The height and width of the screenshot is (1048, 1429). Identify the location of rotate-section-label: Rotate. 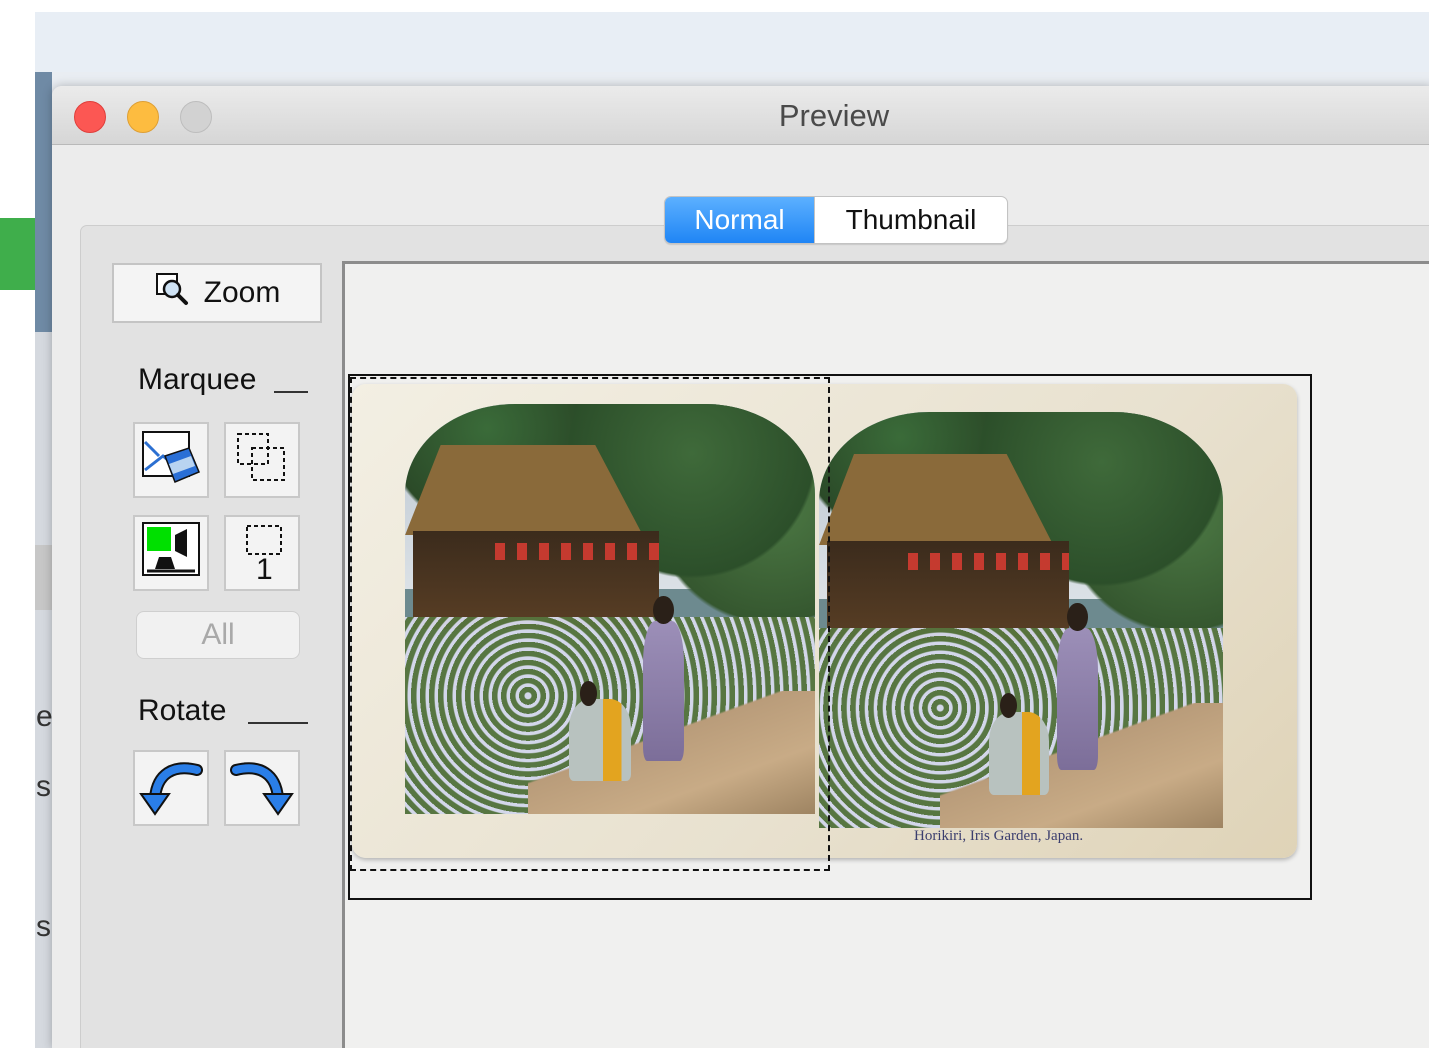
(182, 710).